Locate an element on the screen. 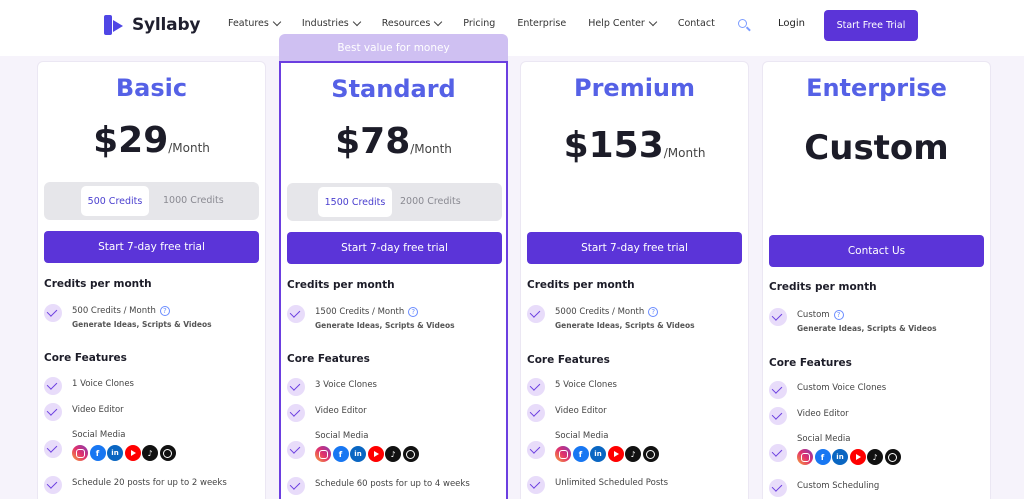  credit-option: 2000 Credits is located at coordinates (430, 201).